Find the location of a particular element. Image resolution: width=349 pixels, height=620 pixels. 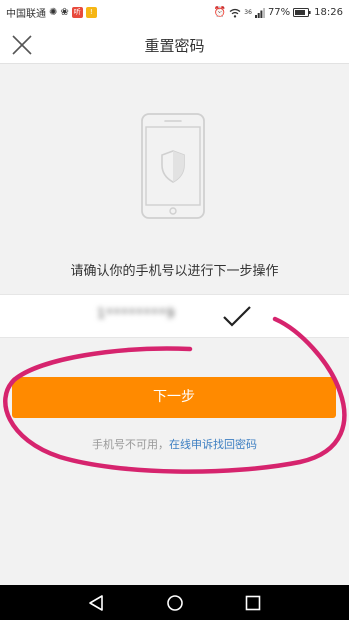

alarm-icon: ⏰ is located at coordinates (220, 12).